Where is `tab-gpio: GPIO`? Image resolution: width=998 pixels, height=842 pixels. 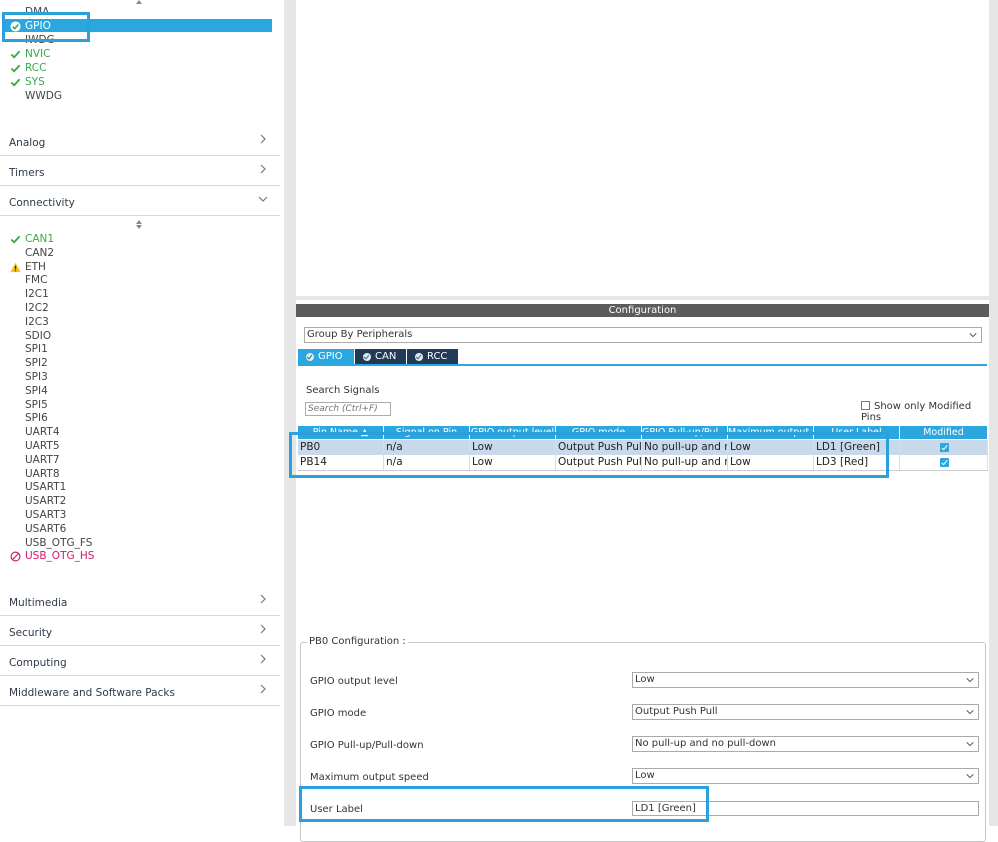 tab-gpio: GPIO is located at coordinates (326, 356).